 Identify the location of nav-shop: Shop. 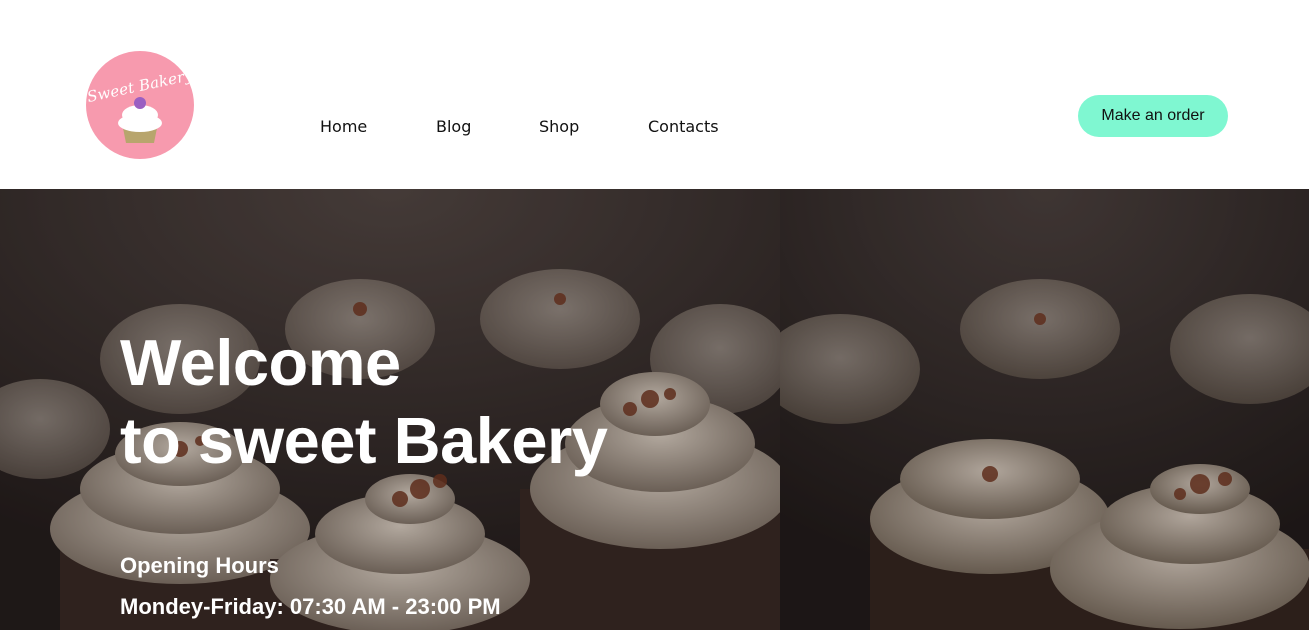
(559, 126).